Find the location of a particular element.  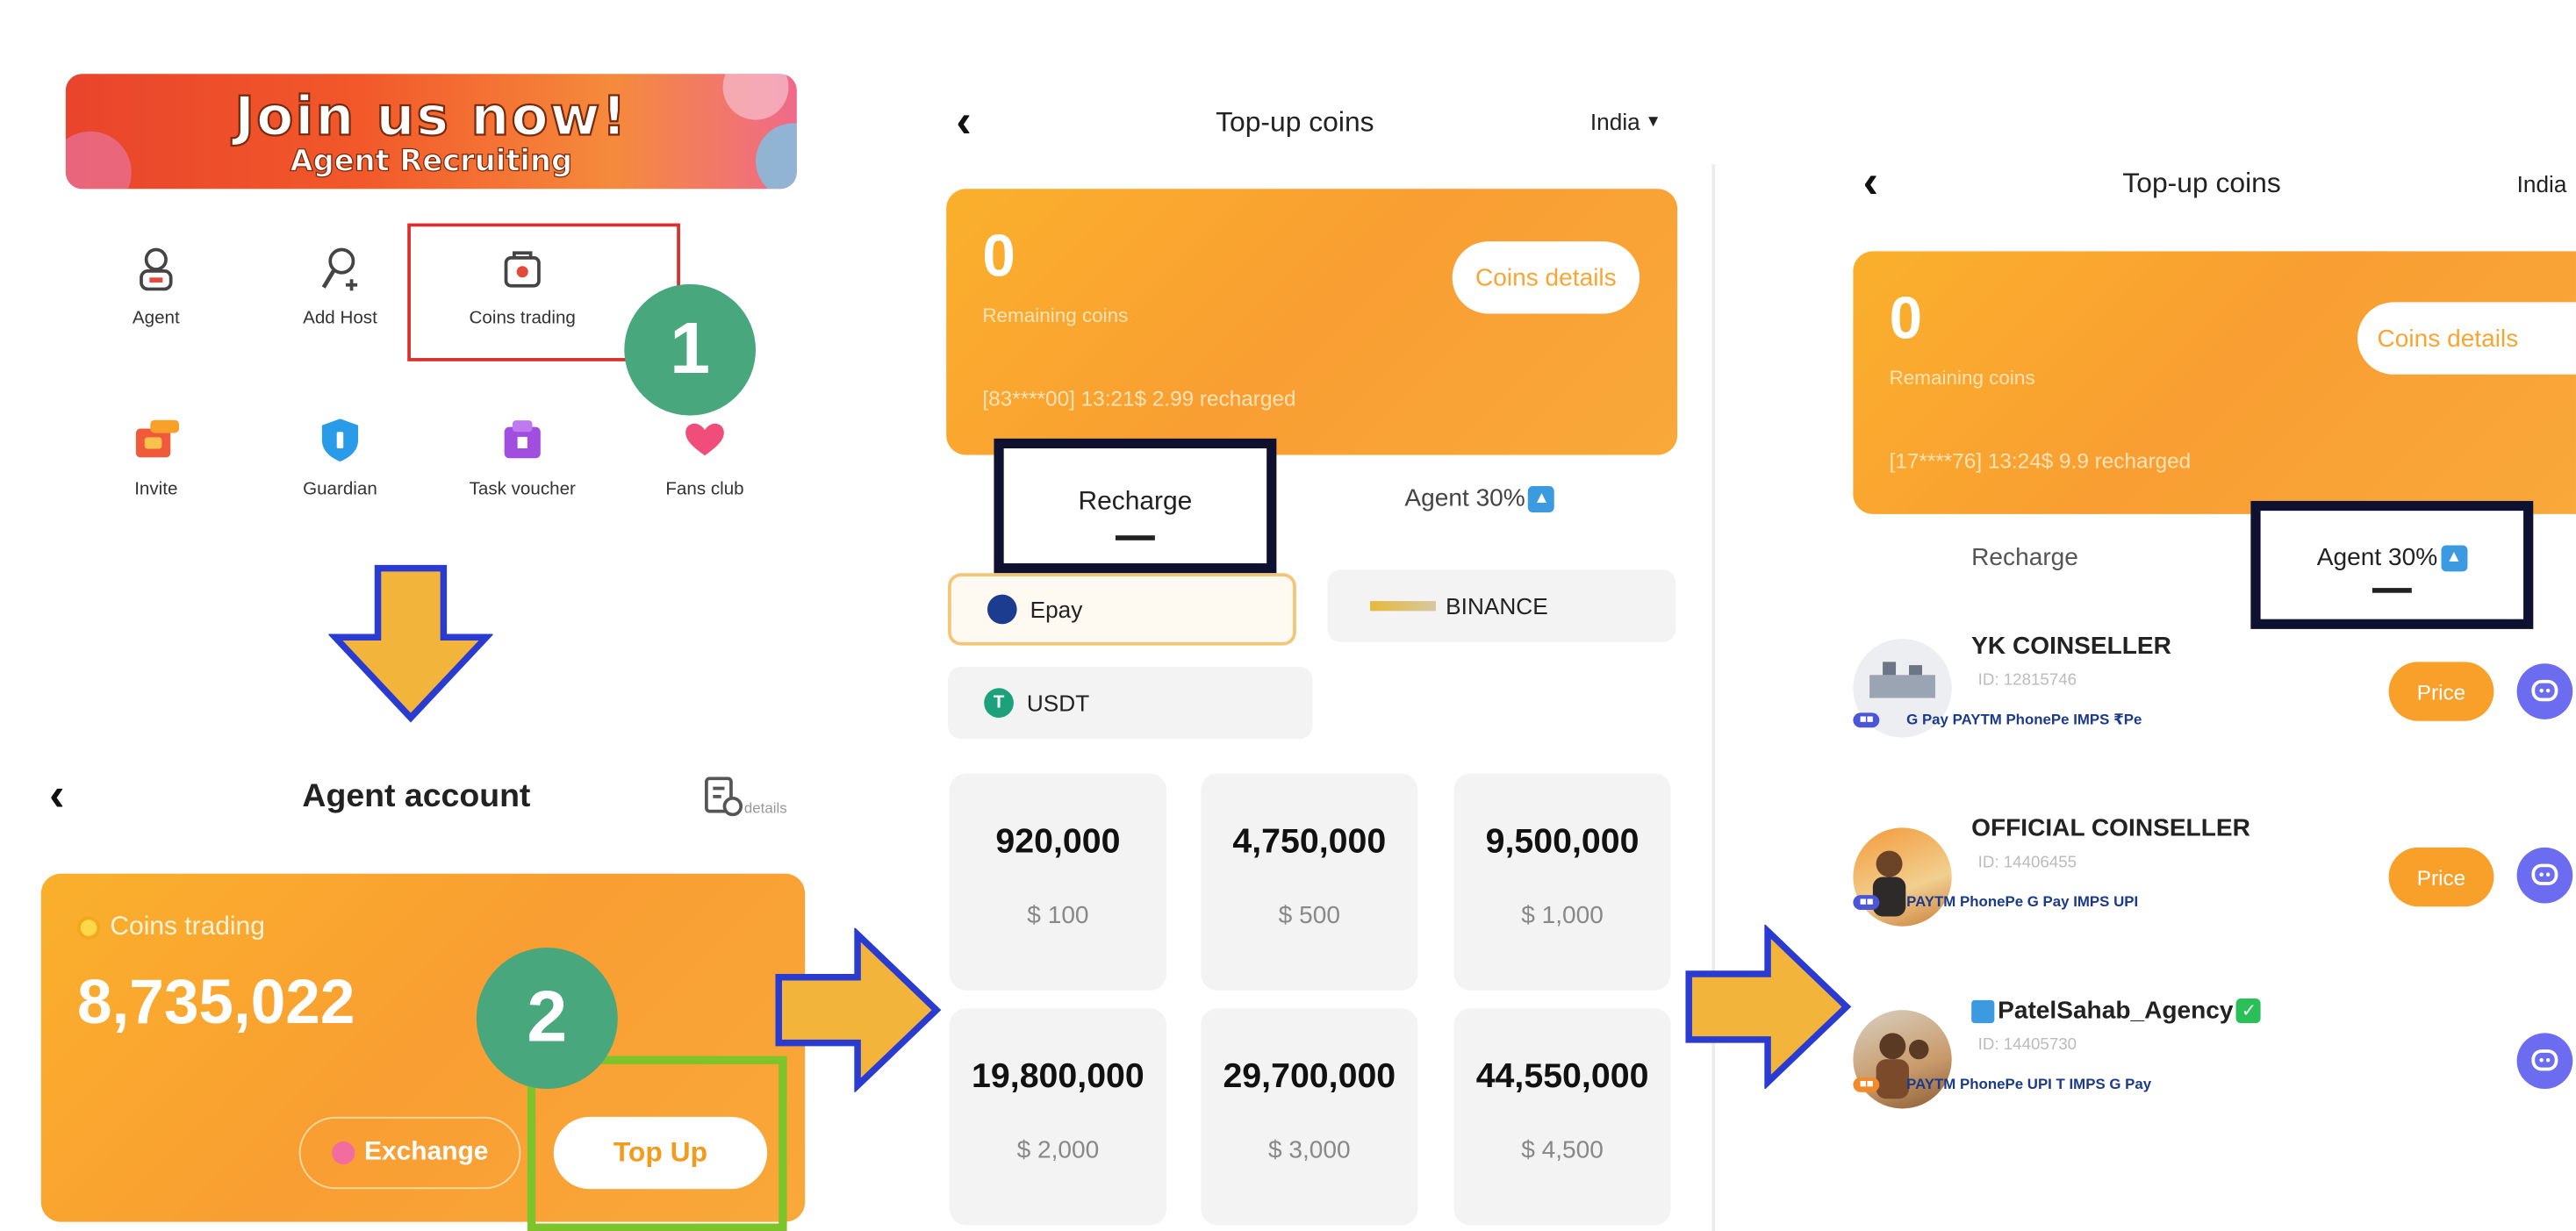

grid-label: Add Host is located at coordinates (340, 318).